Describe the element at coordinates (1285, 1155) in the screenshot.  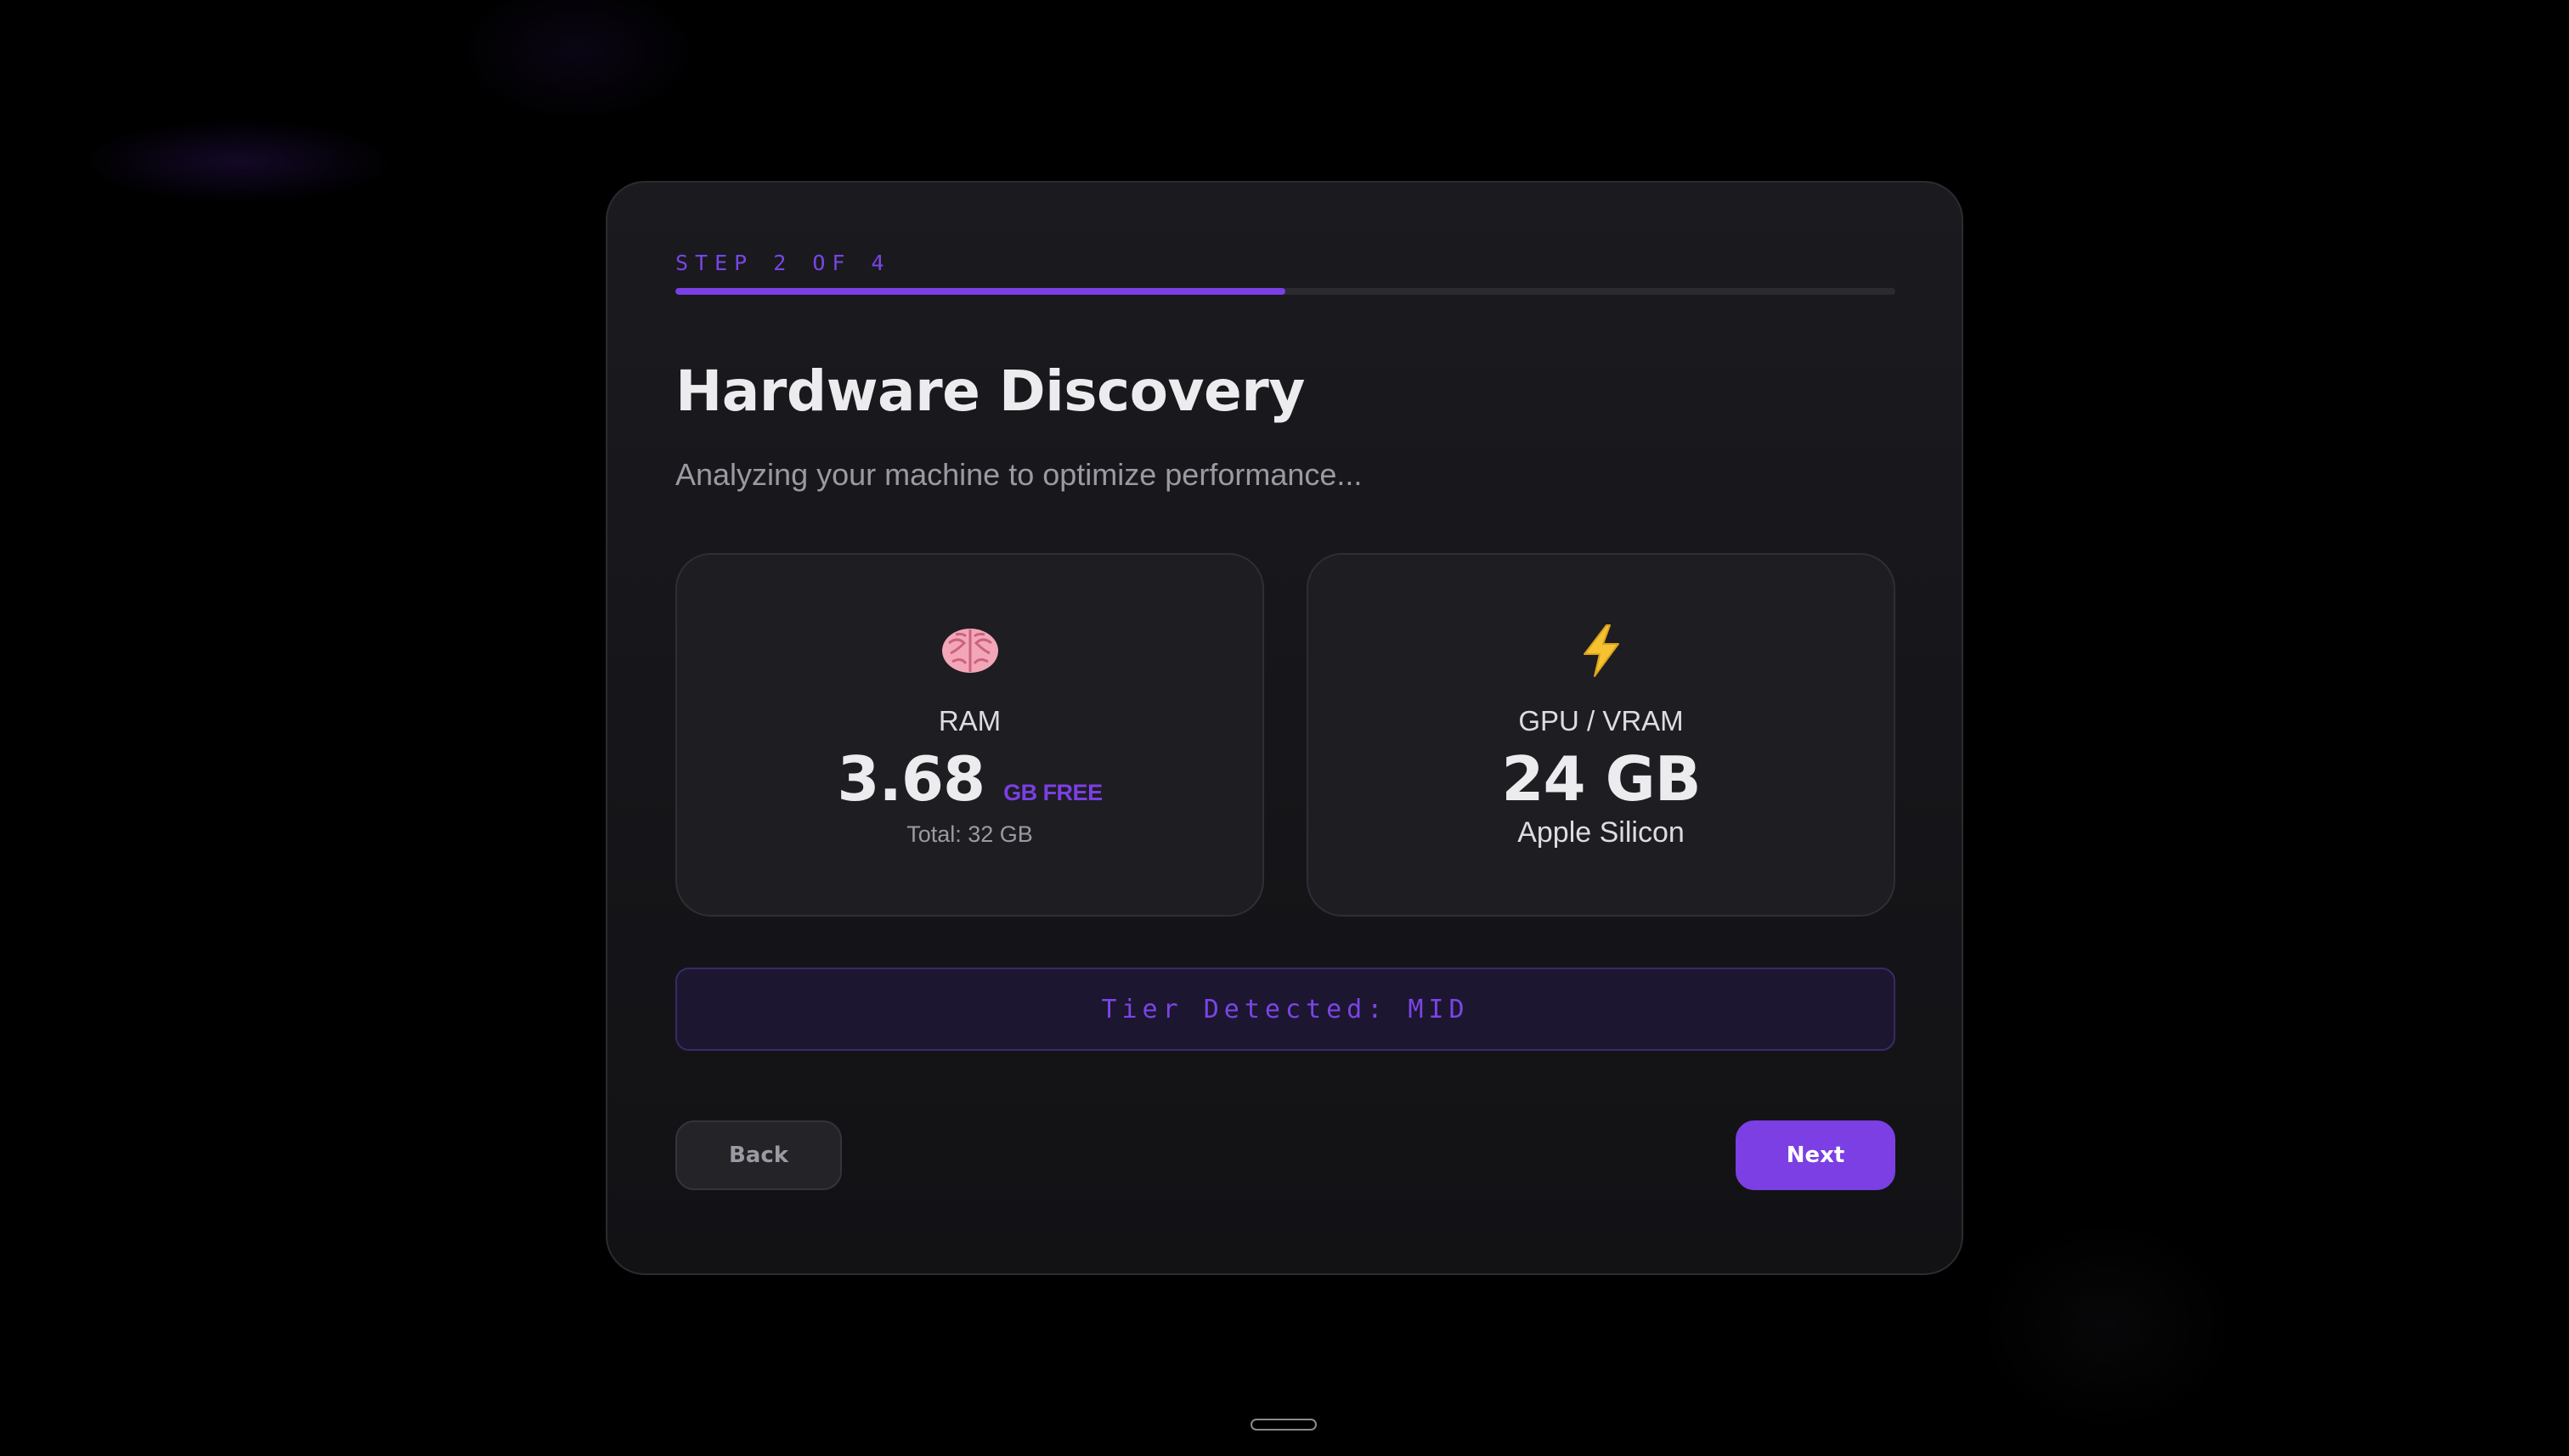
I see `wizard-actions: Back Next` at that location.